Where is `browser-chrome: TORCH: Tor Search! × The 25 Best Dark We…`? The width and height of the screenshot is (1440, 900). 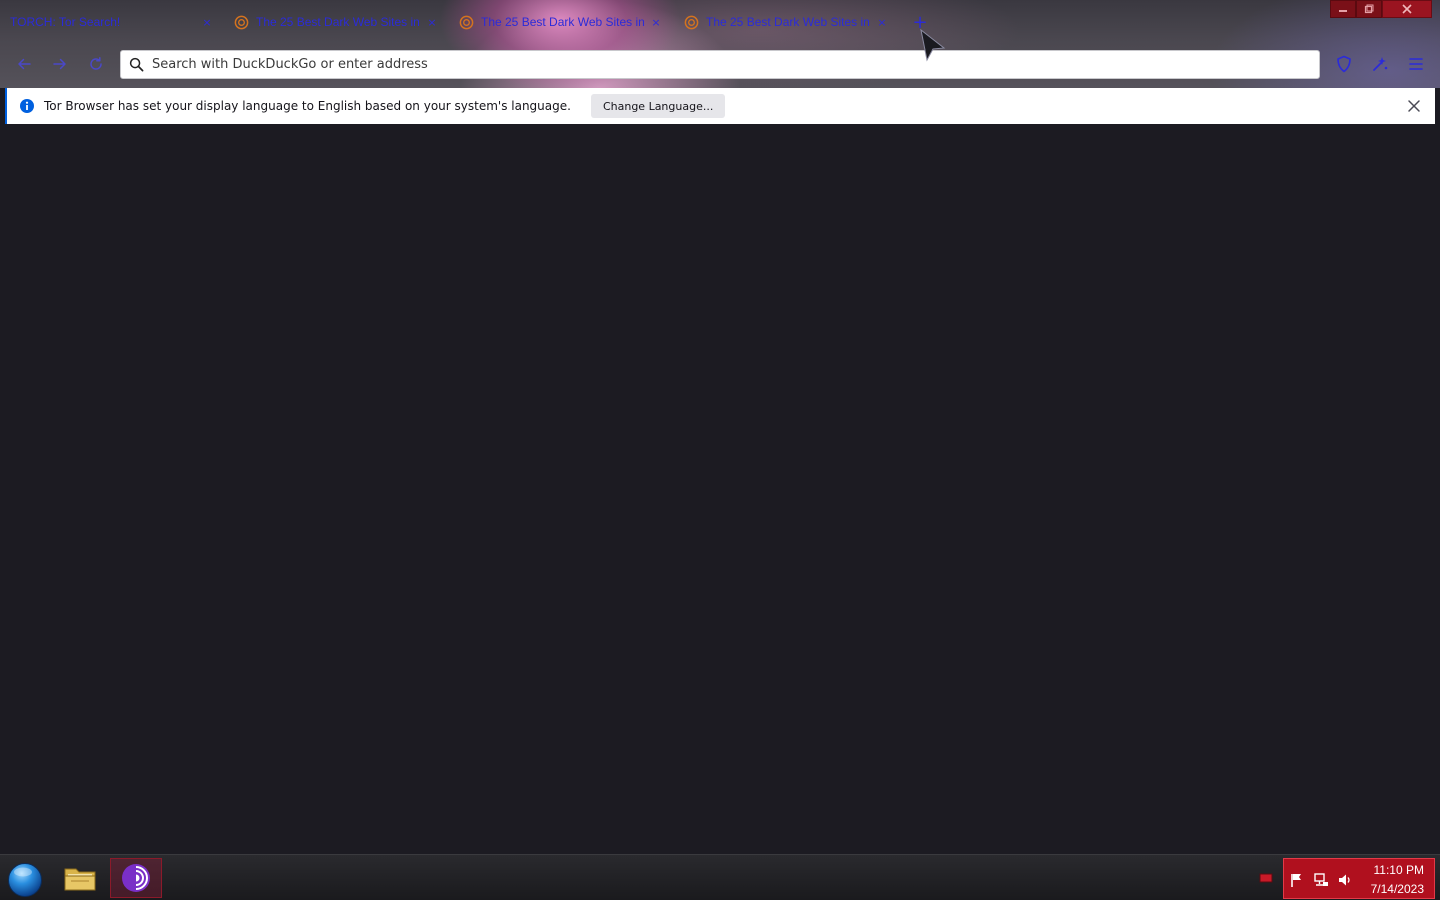 browser-chrome: TORCH: Tor Search! × The 25 Best Dark We… is located at coordinates (720, 44).